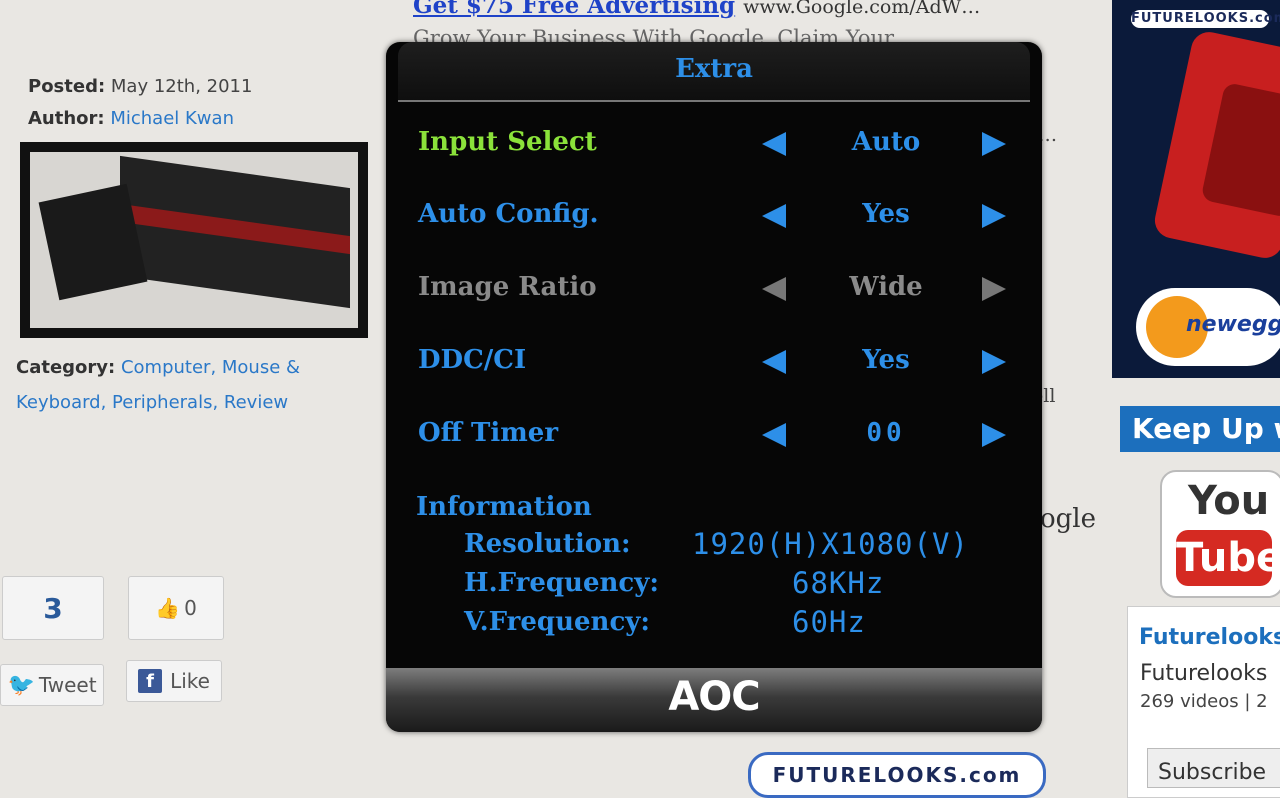  What do you see at coordinates (172, 118) in the screenshot?
I see `author-link: Michael Kwan` at bounding box center [172, 118].